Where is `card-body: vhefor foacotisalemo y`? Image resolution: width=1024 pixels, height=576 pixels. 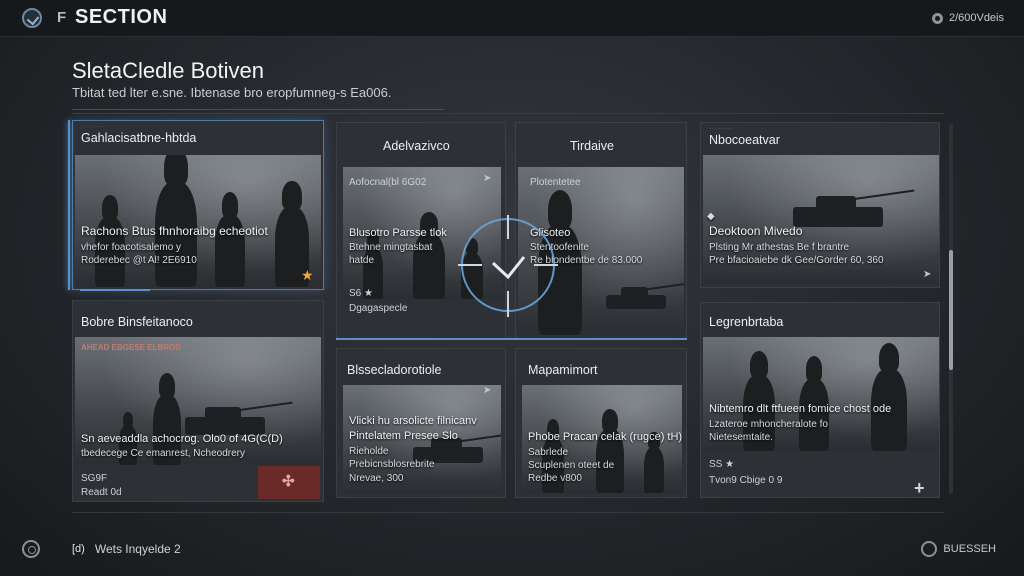
card-body: vhefor foacotisalemo y is located at coordinates (131, 247).